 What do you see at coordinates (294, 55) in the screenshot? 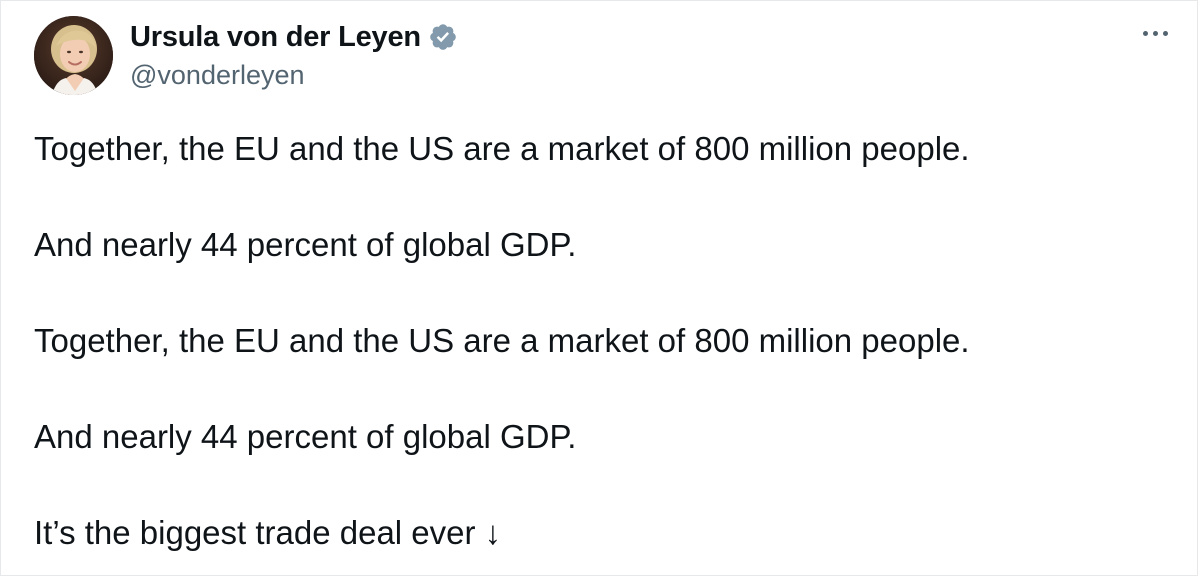
I see `author-block: Ursula von der Leyen @vonderleyen` at bounding box center [294, 55].